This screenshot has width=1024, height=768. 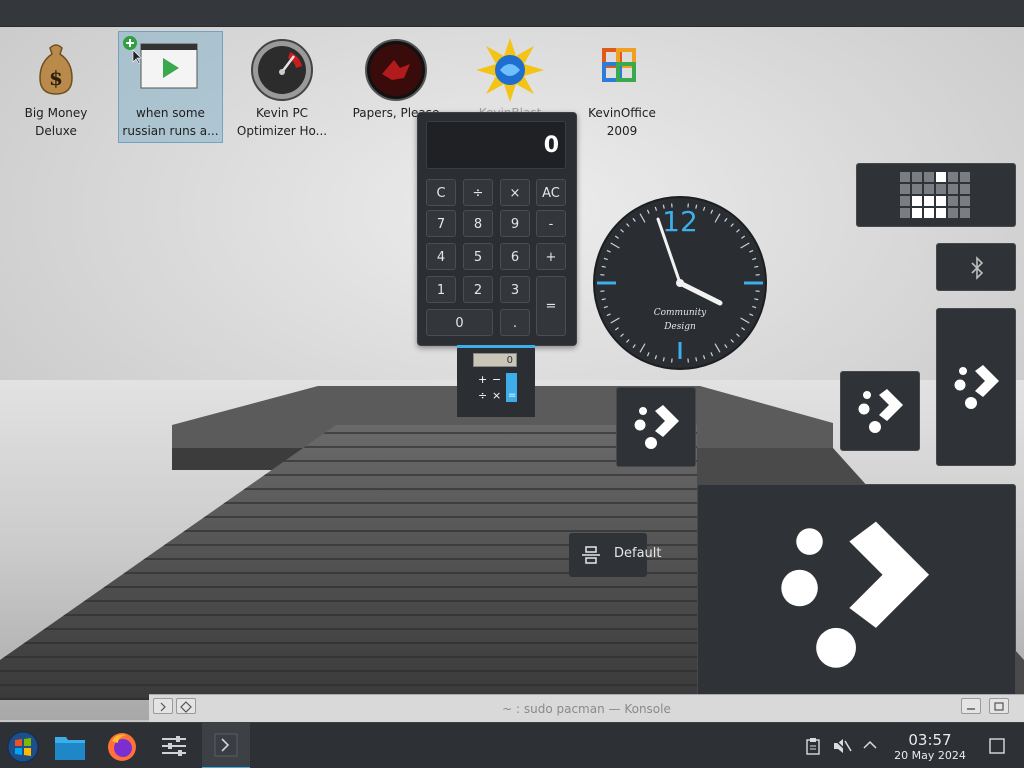 What do you see at coordinates (591, 555) in the screenshot?
I see `align-center-icon` at bounding box center [591, 555].